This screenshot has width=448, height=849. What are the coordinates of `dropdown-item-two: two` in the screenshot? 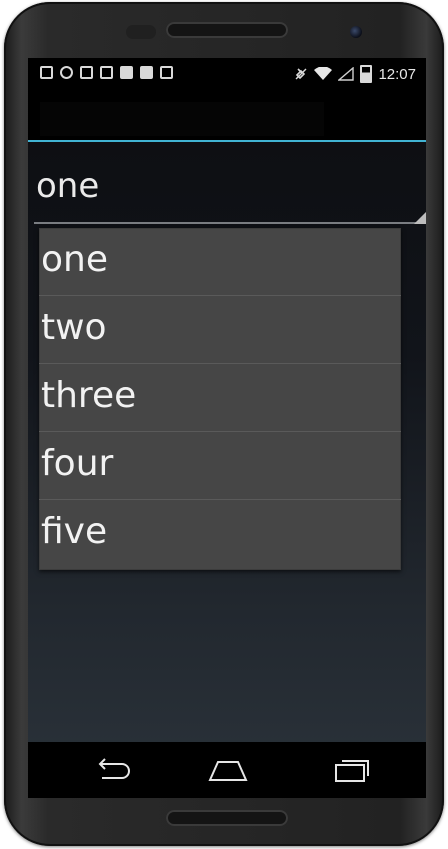 It's located at (220, 330).